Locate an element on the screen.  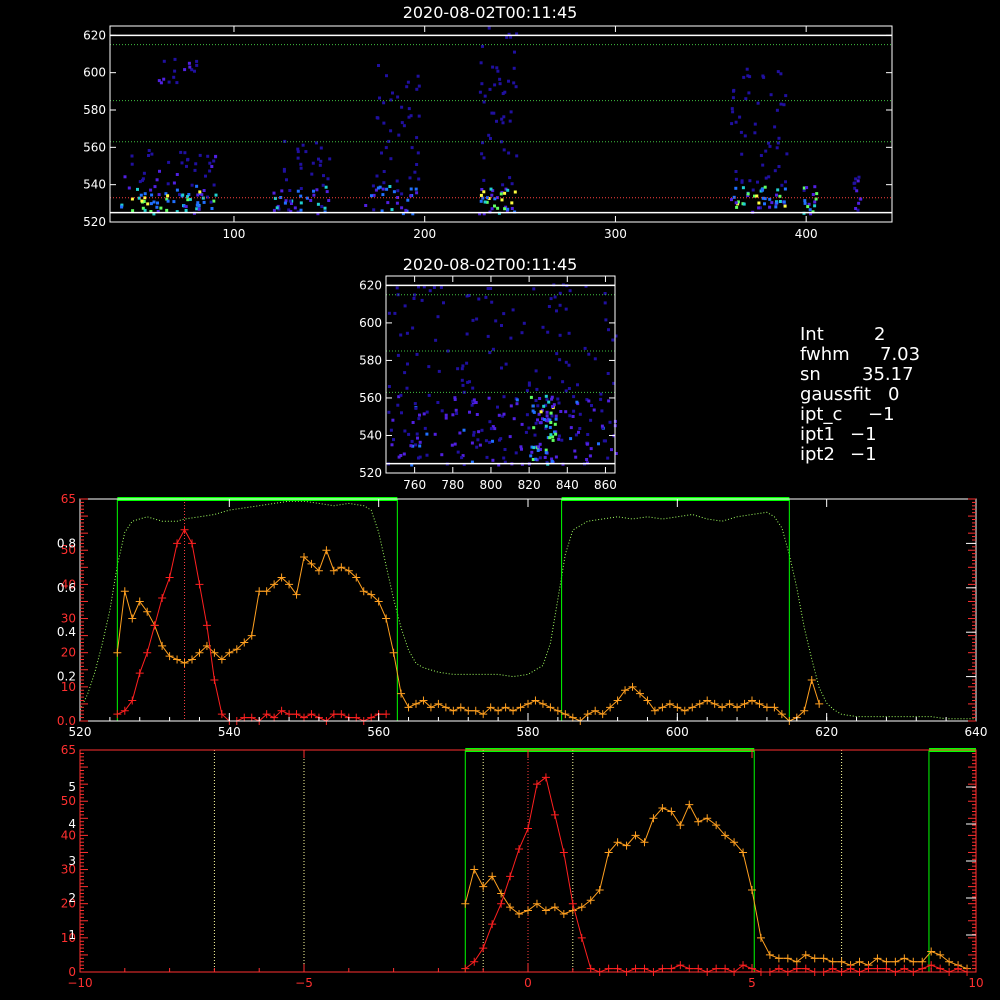
p1-xtick-label-0: 100 is located at coordinates (234, 234).